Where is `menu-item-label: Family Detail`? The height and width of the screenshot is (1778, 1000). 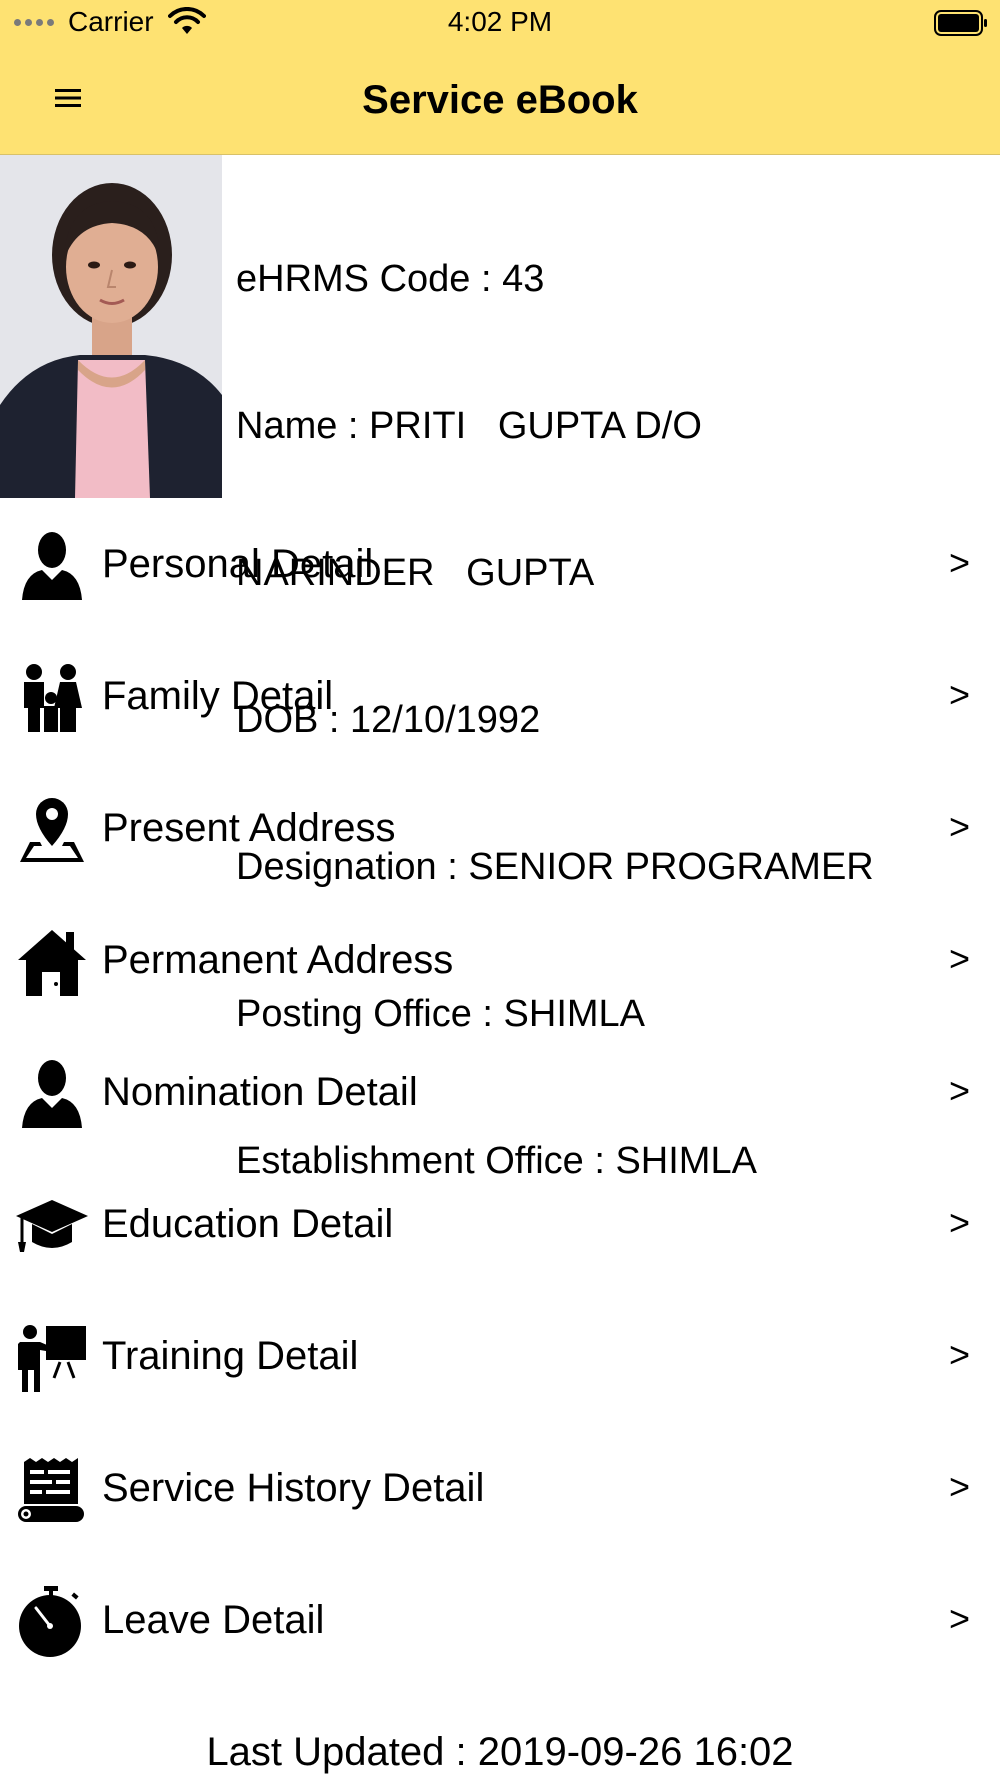 menu-item-label: Family Detail is located at coordinates (218, 696).